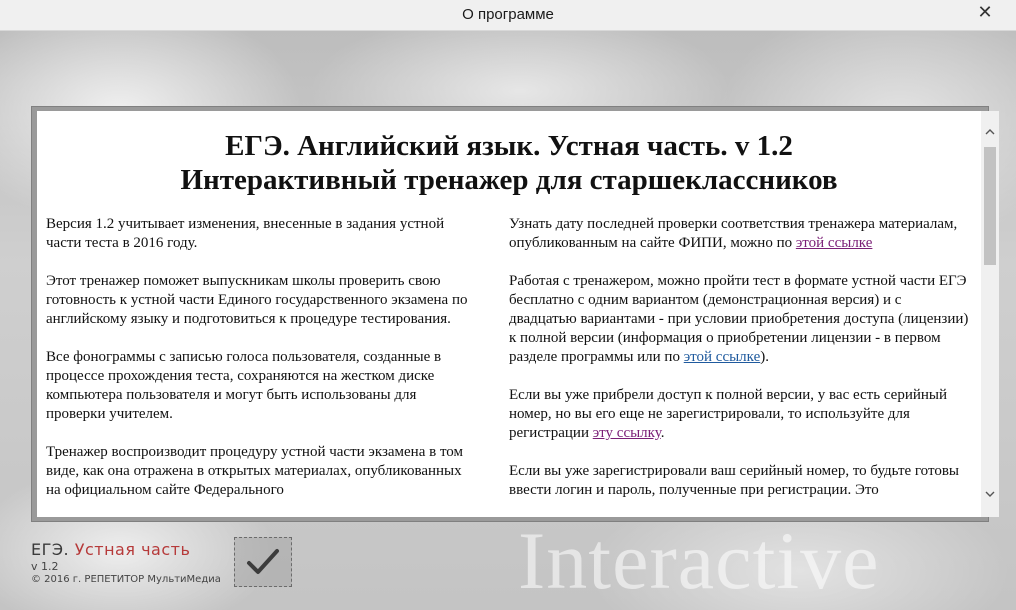 This screenshot has height=610, width=1016. What do you see at coordinates (834, 243) in the screenshot?
I see `fipi-check-link: этой ссылке` at bounding box center [834, 243].